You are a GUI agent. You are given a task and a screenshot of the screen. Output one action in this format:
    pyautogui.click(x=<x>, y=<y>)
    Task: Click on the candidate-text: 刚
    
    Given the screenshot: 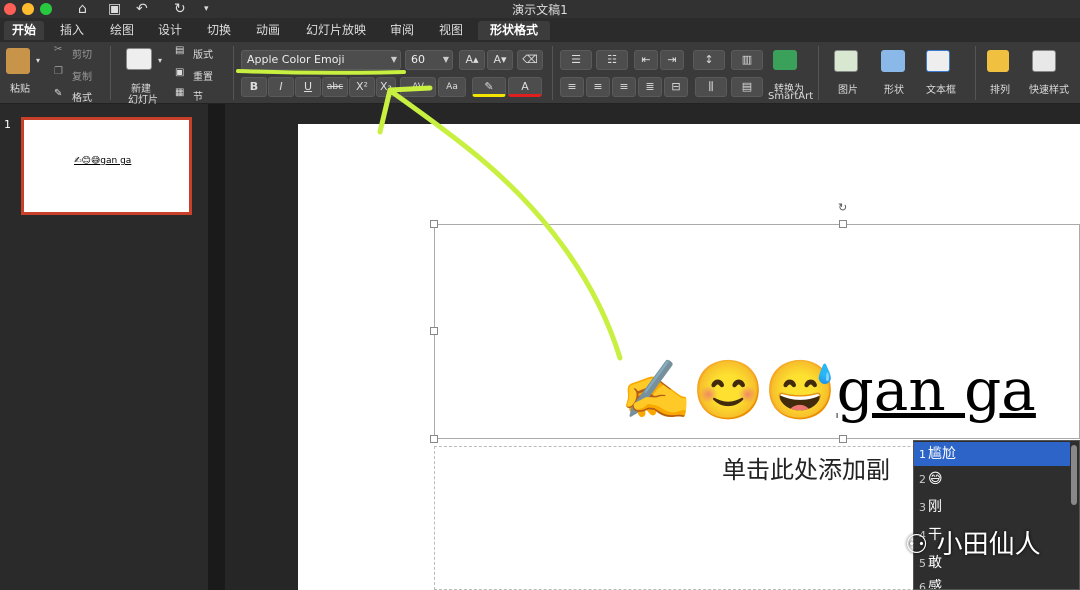 What is the action you would take?
    pyautogui.click(x=935, y=507)
    